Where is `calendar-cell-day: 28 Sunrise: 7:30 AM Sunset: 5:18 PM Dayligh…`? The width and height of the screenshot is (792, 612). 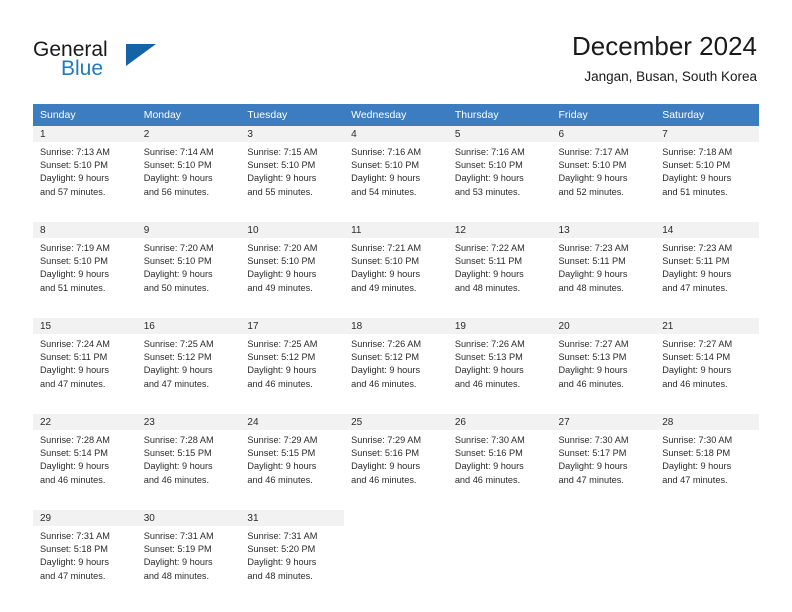
calendar-cell-day: 28 Sunrise: 7:30 AM Sunset: 5:18 PM Dayligh… is located at coordinates (707, 459).